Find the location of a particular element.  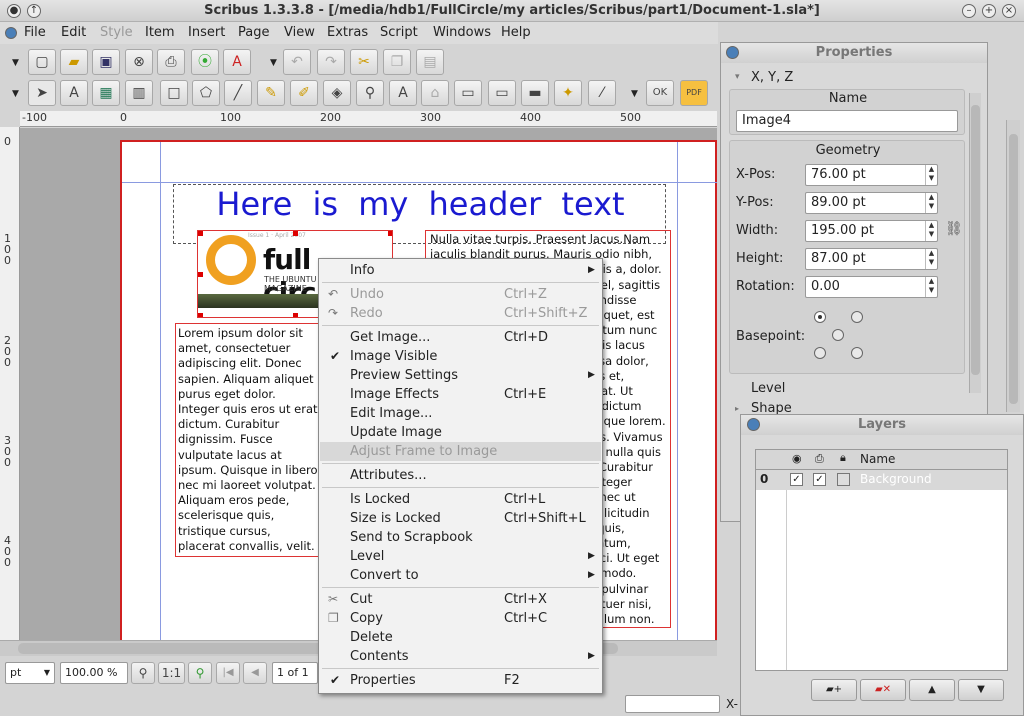

menu-page: Page is located at coordinates (253, 32).